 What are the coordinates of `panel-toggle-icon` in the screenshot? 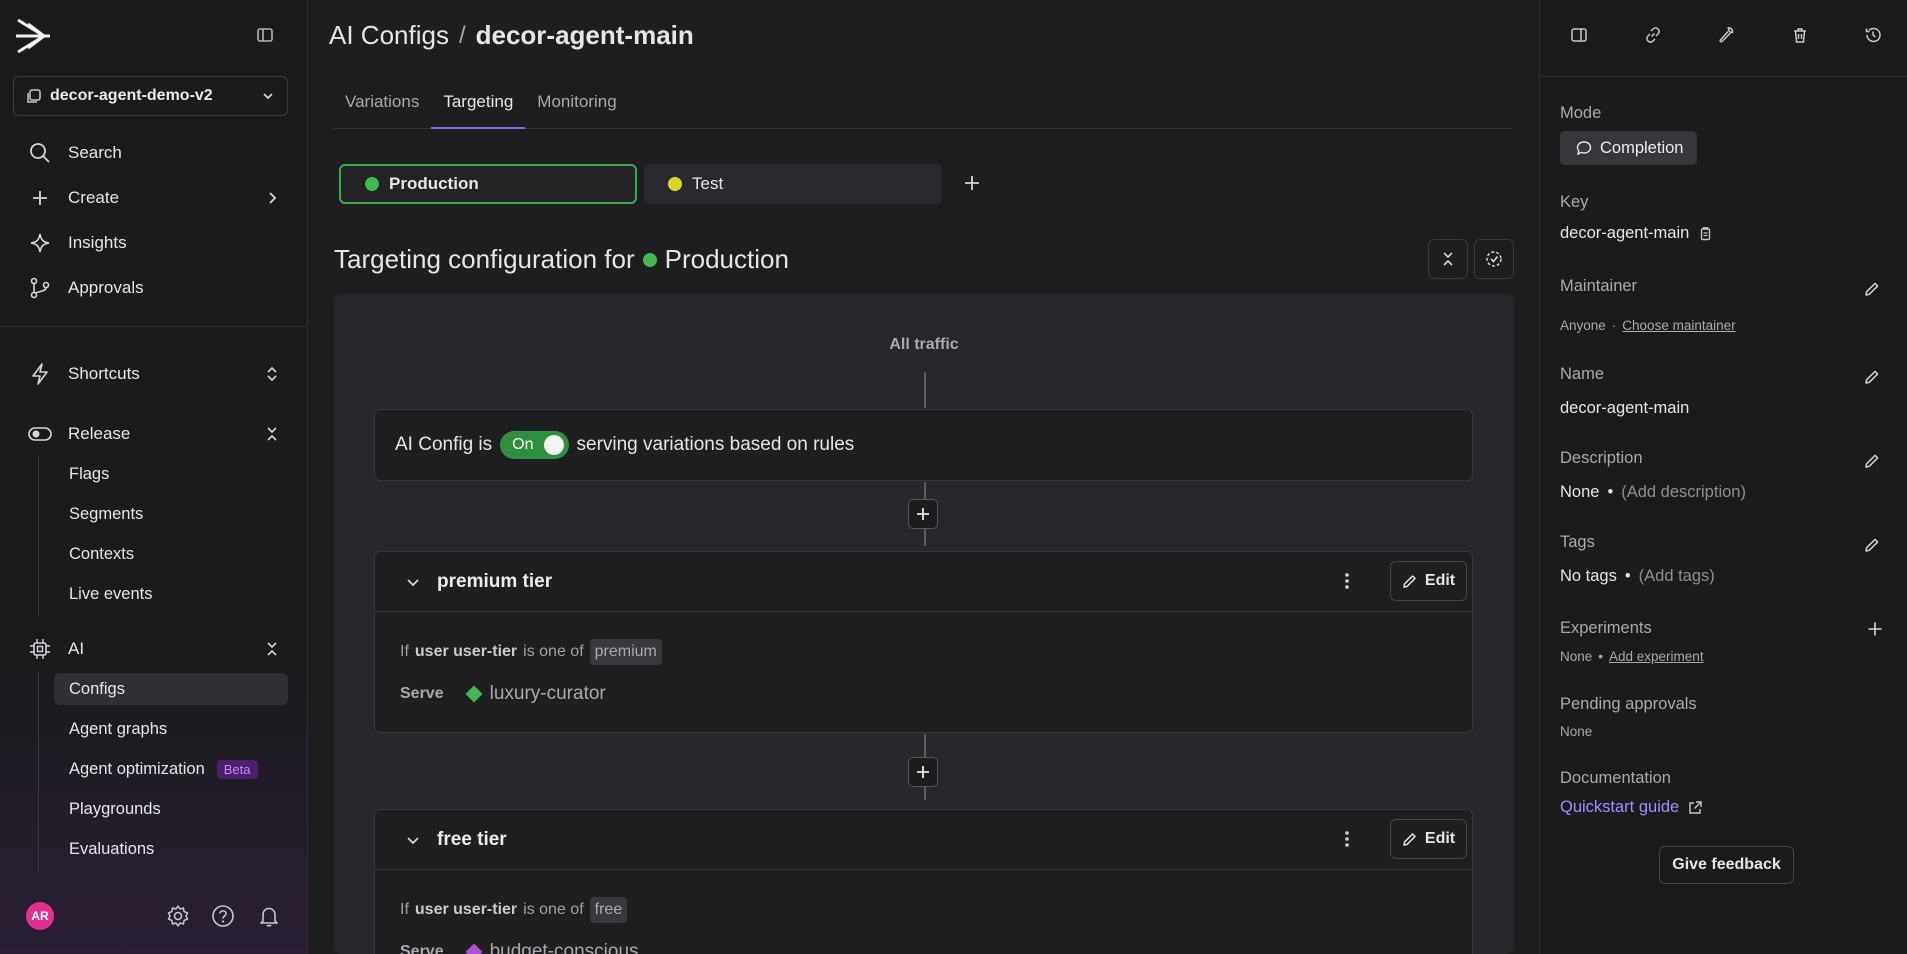 It's located at (1580, 36).